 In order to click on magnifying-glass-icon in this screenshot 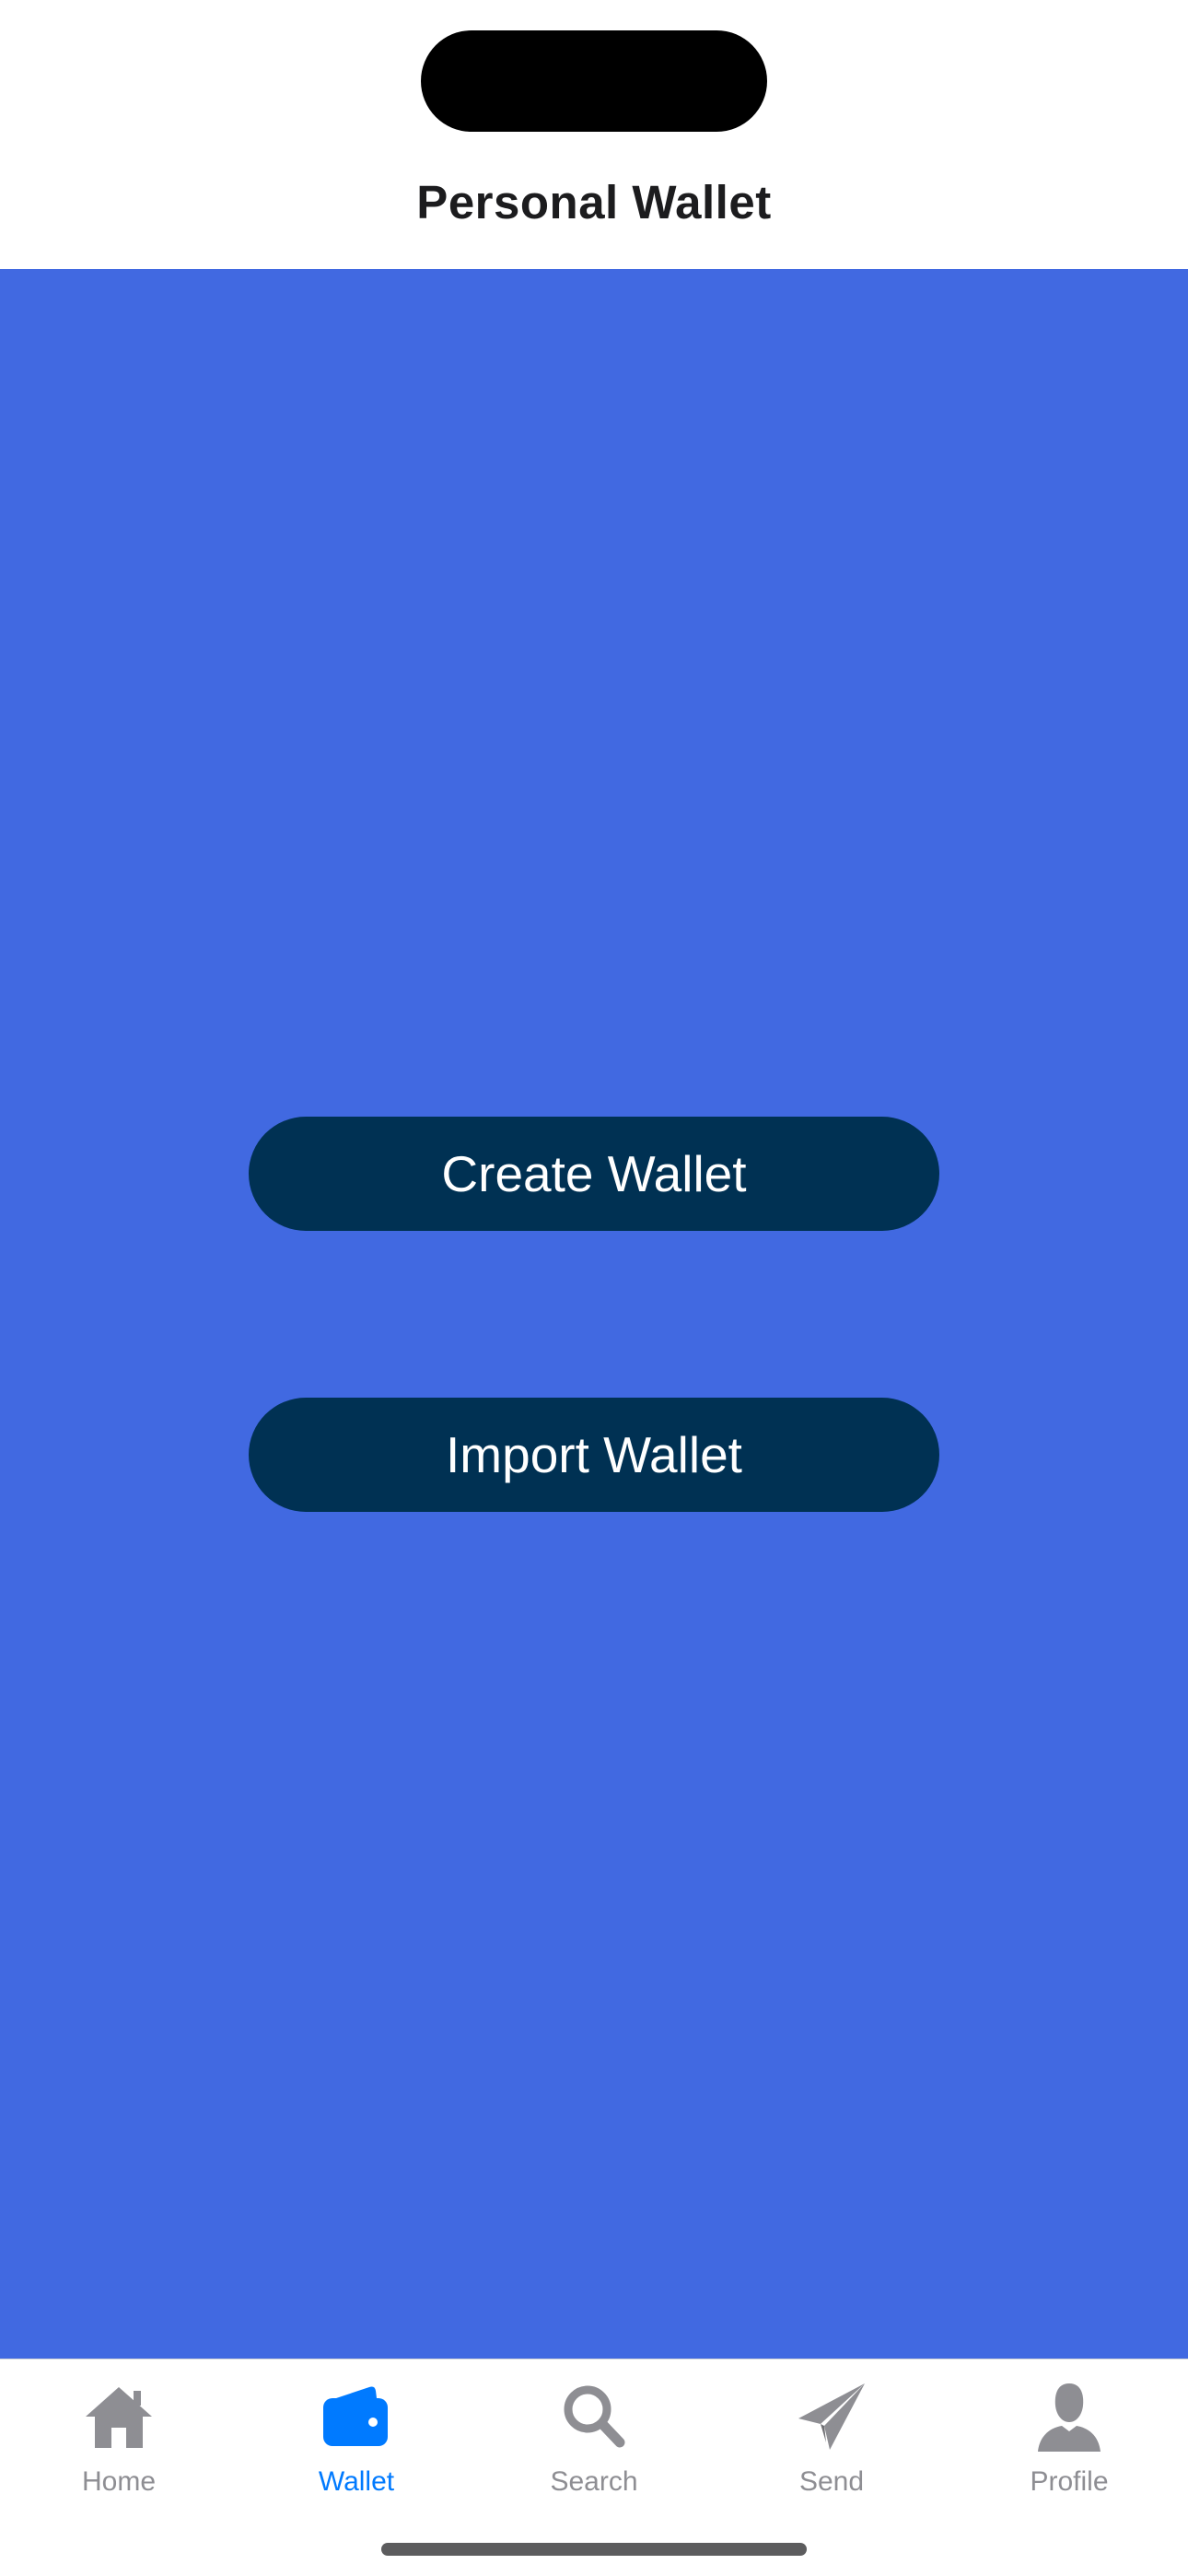, I will do `click(594, 2416)`.